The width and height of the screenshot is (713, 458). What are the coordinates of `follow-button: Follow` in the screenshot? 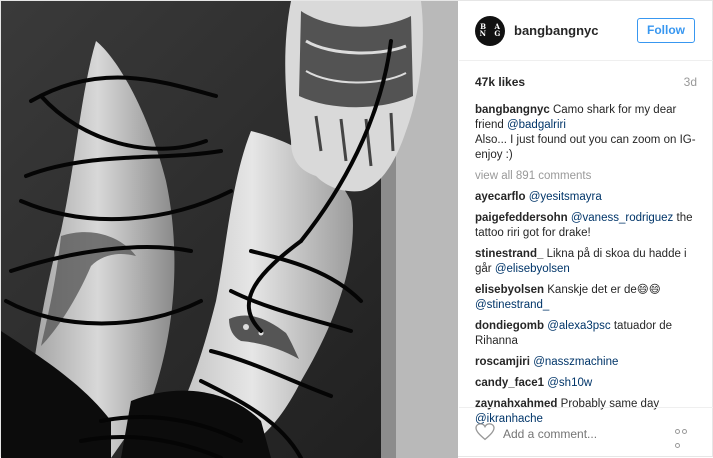 It's located at (666, 30).